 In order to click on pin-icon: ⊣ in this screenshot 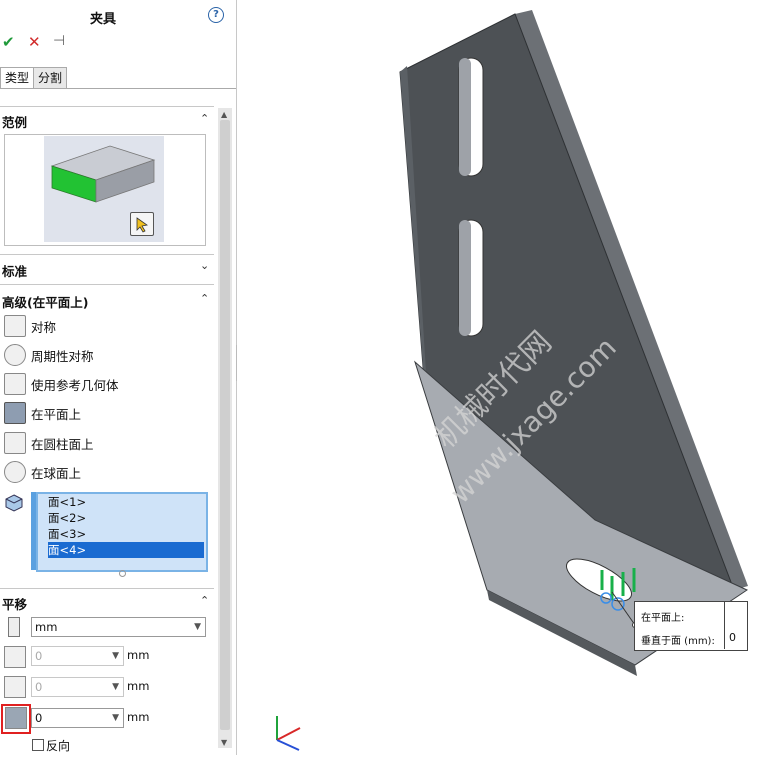, I will do `click(59, 41)`.